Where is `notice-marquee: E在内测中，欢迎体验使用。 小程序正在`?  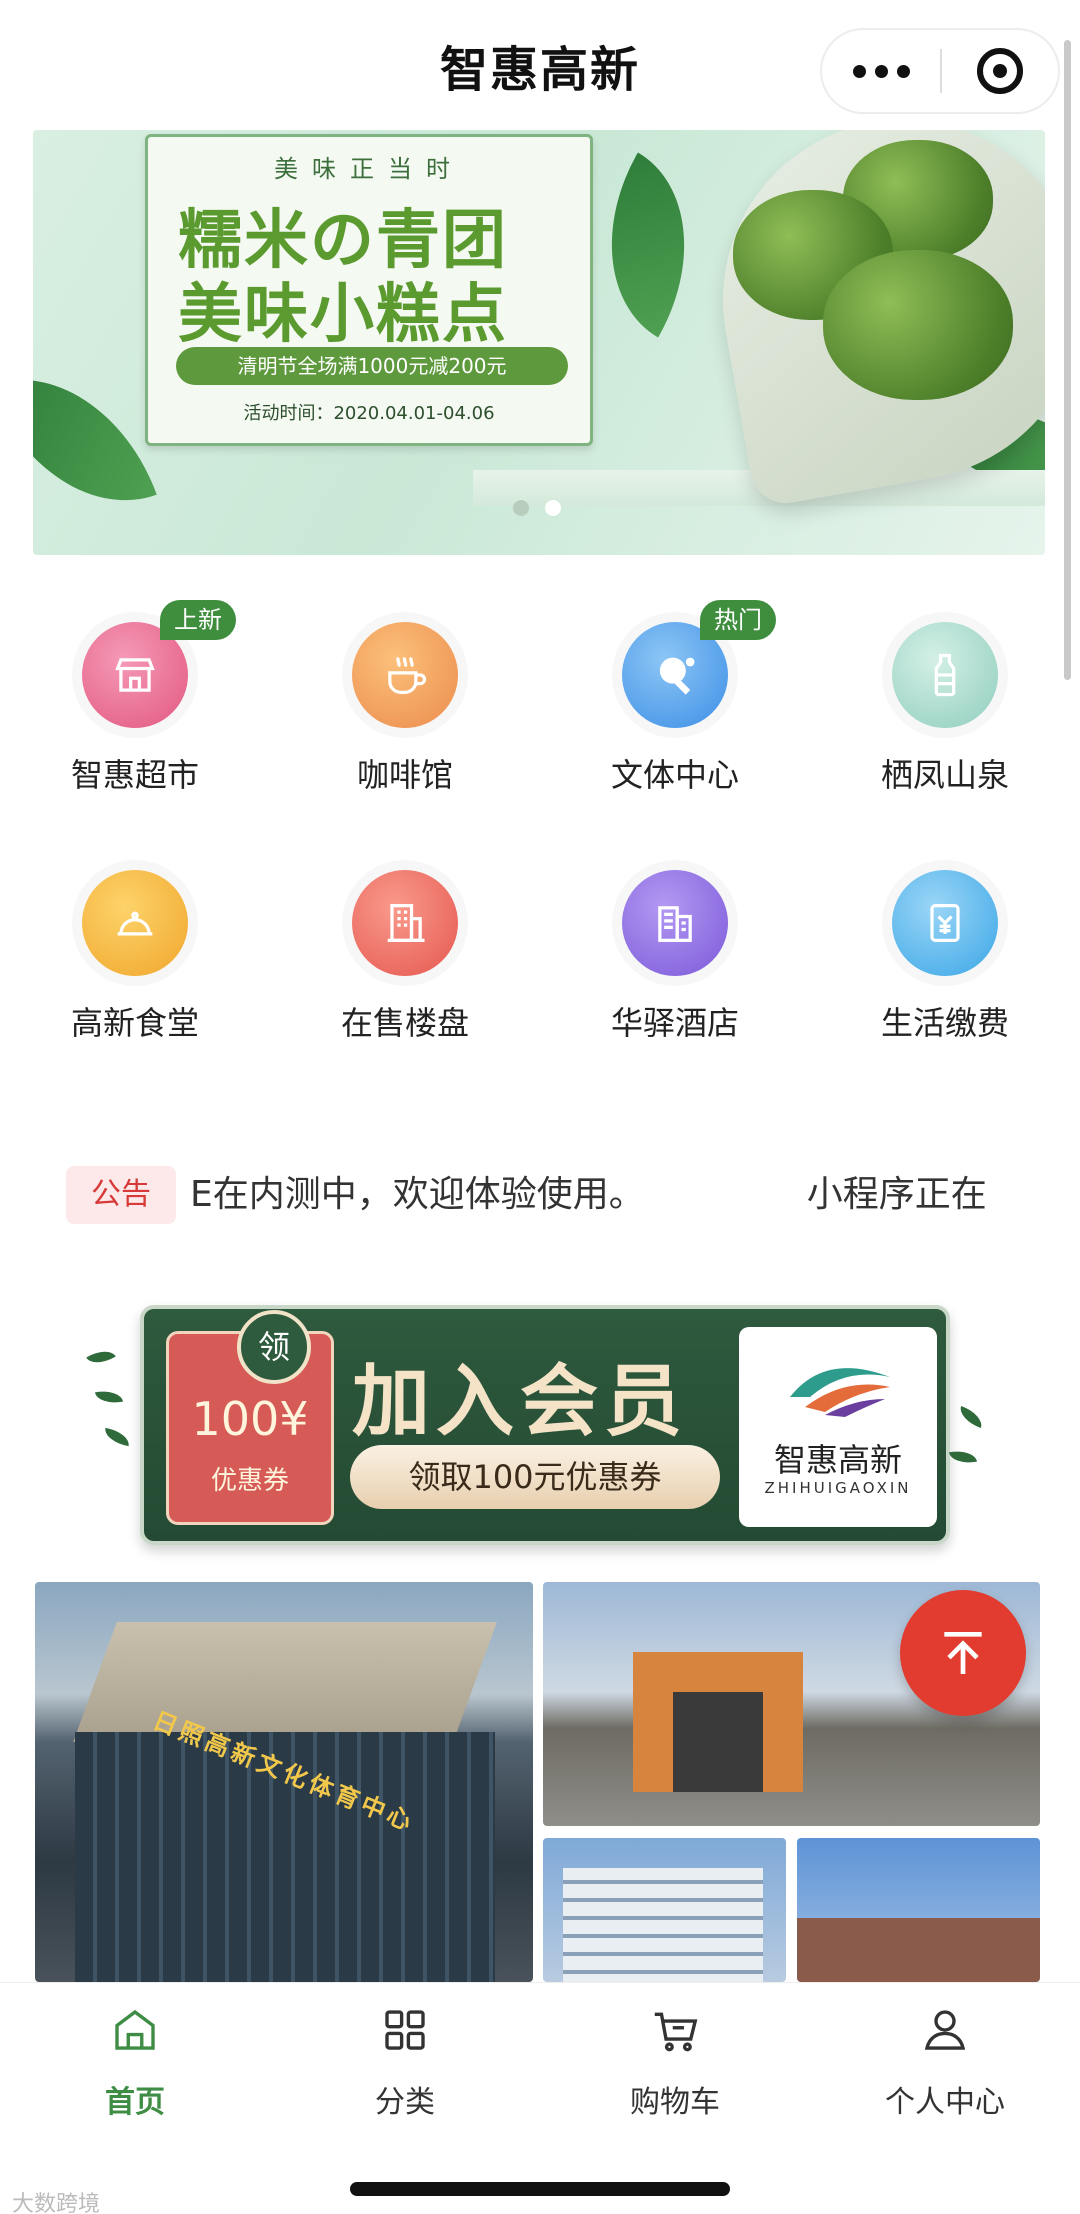 notice-marquee: E在内测中，欢迎体验使用。 小程序正在 is located at coordinates (588, 1194).